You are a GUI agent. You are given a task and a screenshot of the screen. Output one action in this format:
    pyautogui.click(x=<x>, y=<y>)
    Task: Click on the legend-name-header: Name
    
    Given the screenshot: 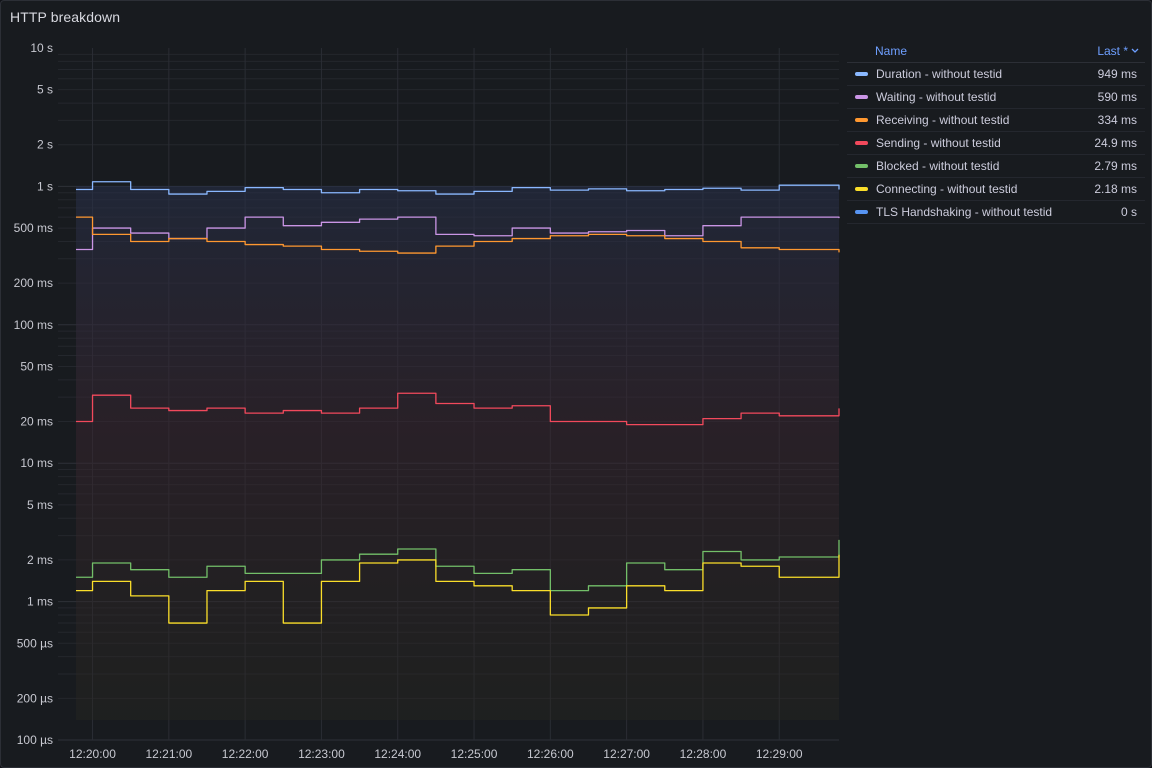 What is the action you would take?
    pyautogui.click(x=891, y=51)
    